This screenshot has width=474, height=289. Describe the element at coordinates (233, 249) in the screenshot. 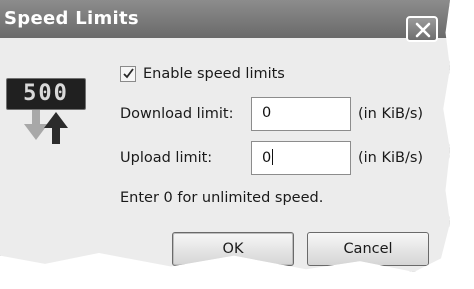

I see `ok-button: OK` at that location.